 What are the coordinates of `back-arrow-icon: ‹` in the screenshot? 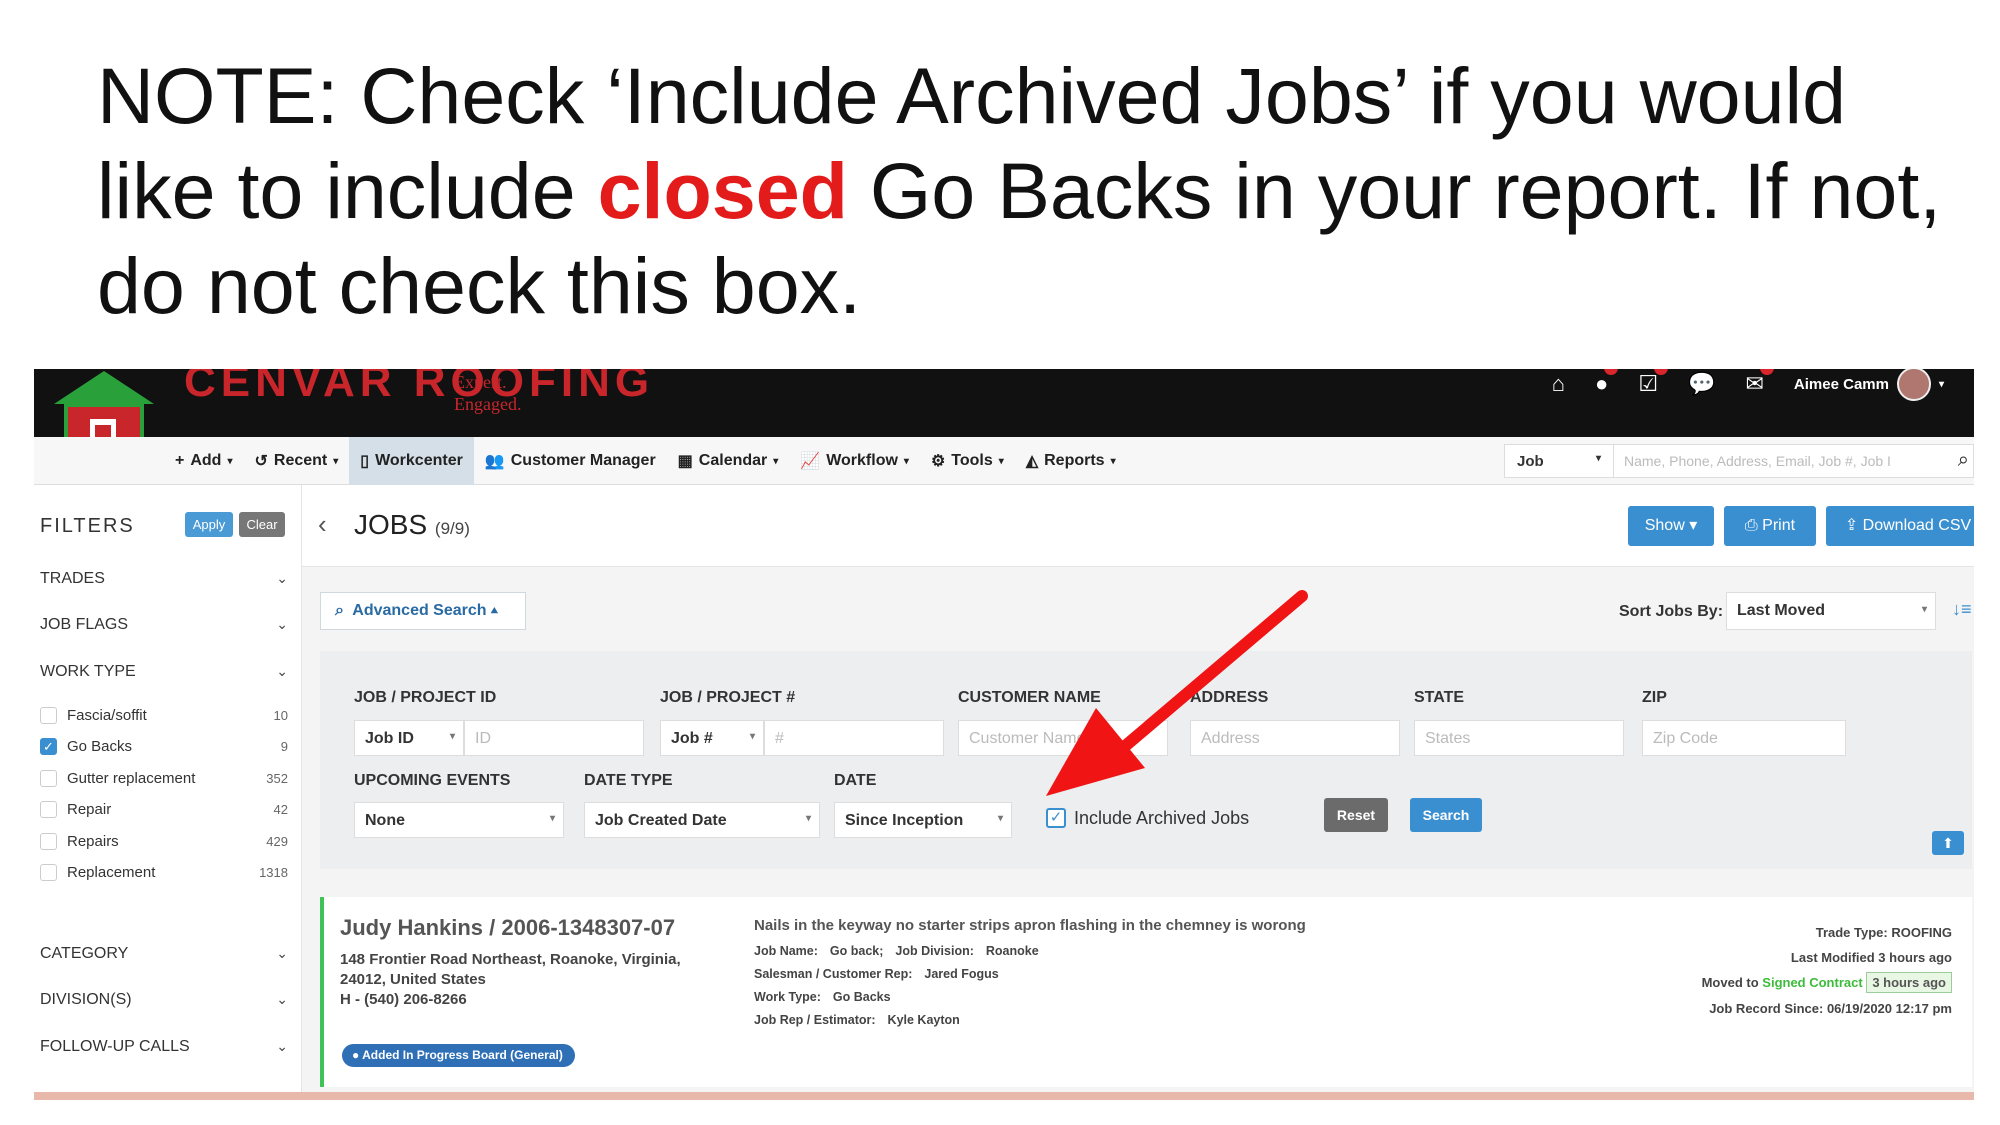 It's located at (322, 524).